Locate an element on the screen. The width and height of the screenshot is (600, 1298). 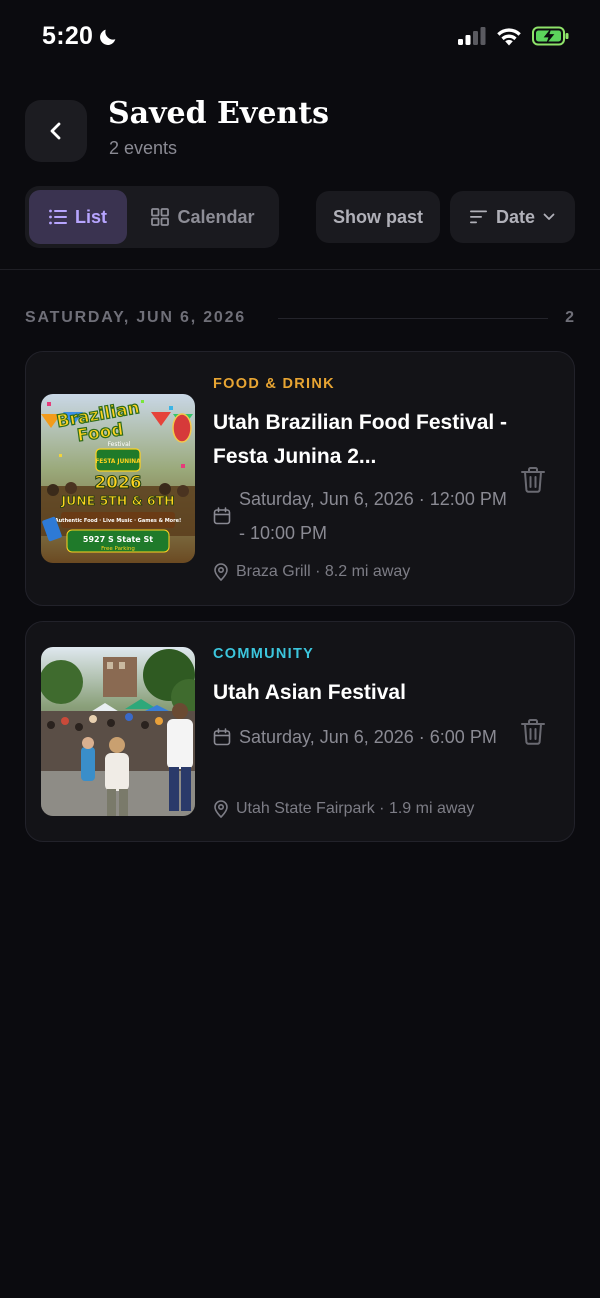
view-list-button: List is located at coordinates (78, 217).